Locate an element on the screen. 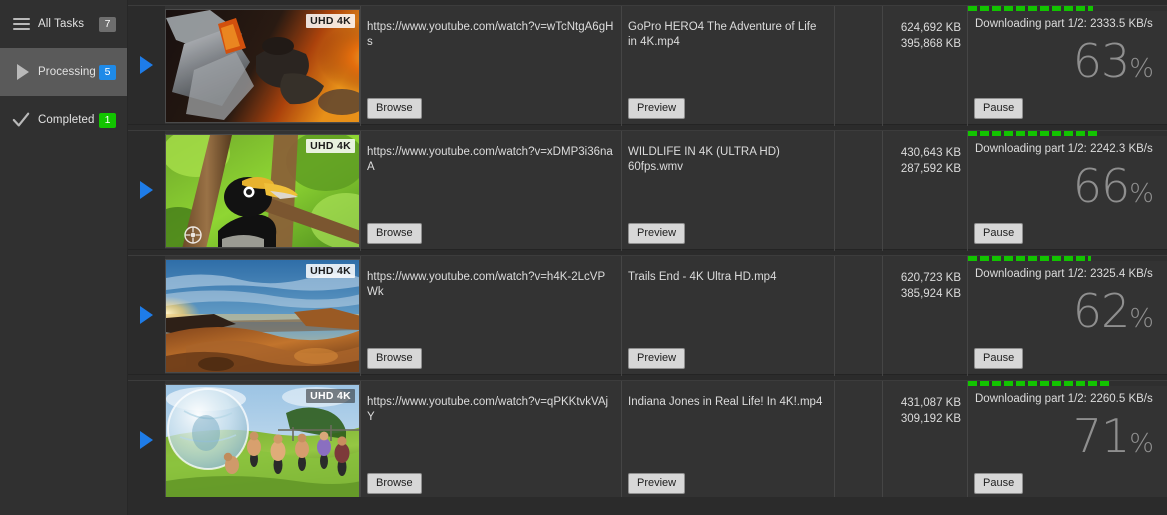  download-status: Downloading part 1/2: 2242.3 KB/s is located at coordinates (1064, 149).